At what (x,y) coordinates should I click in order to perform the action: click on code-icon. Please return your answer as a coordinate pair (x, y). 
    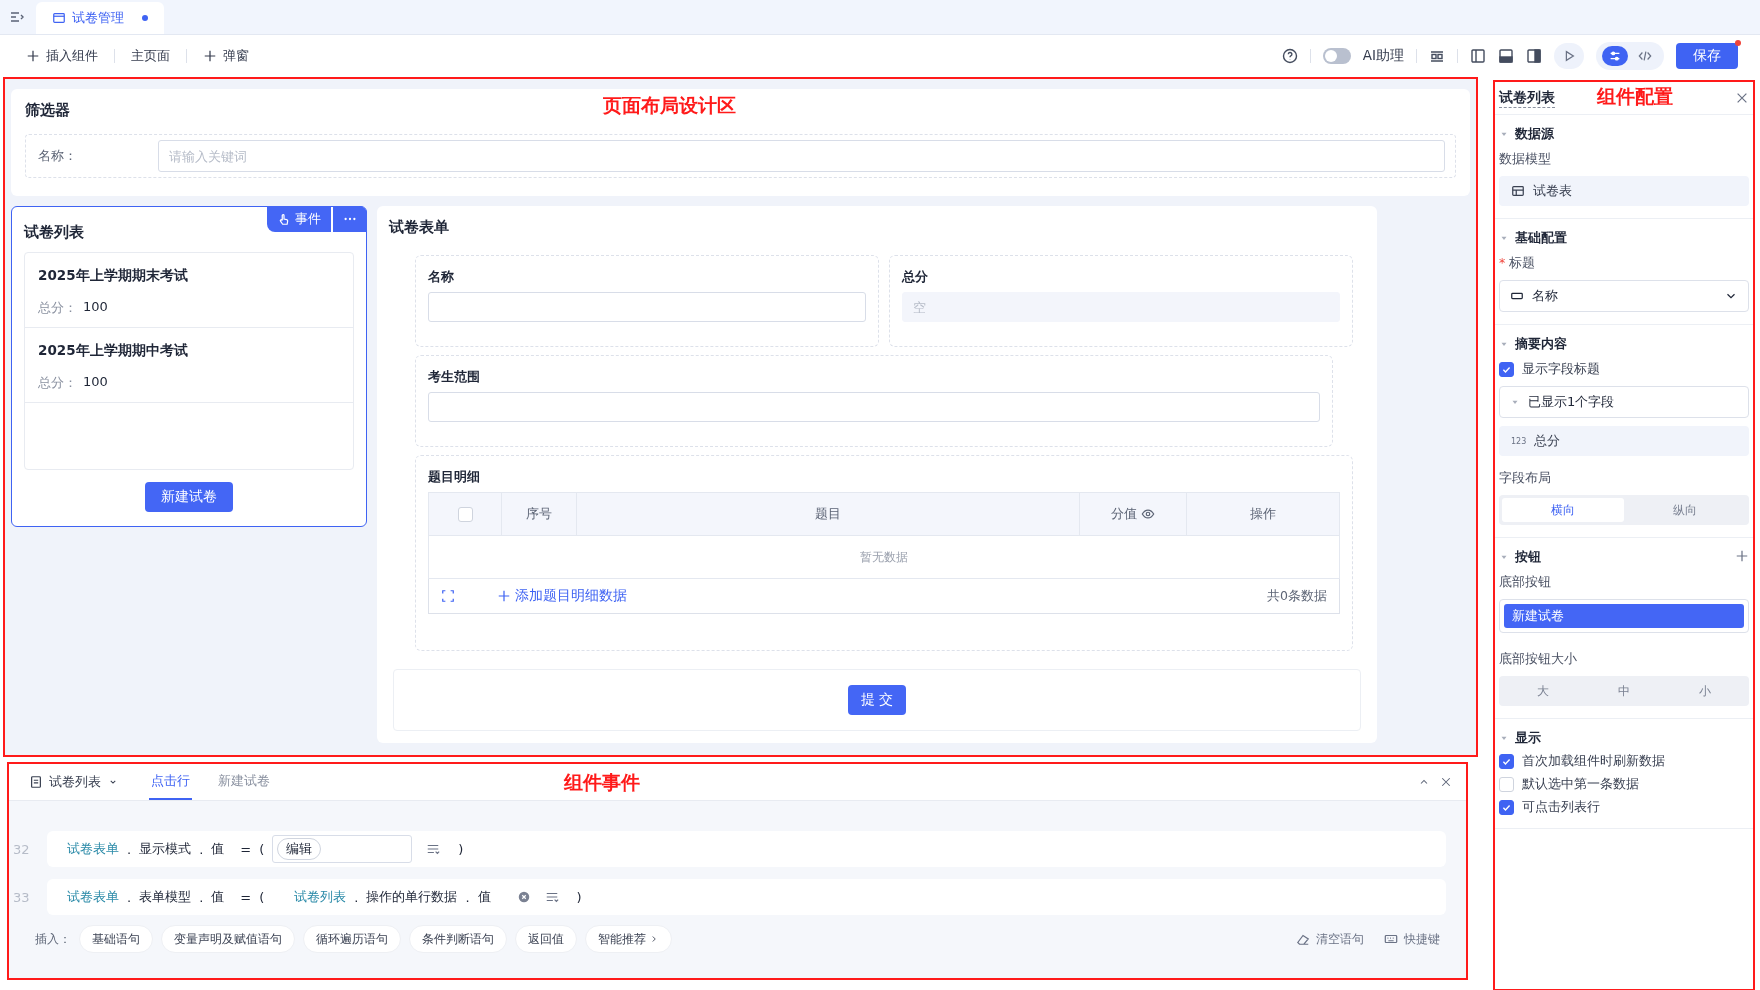
    Looking at the image, I should click on (1645, 56).